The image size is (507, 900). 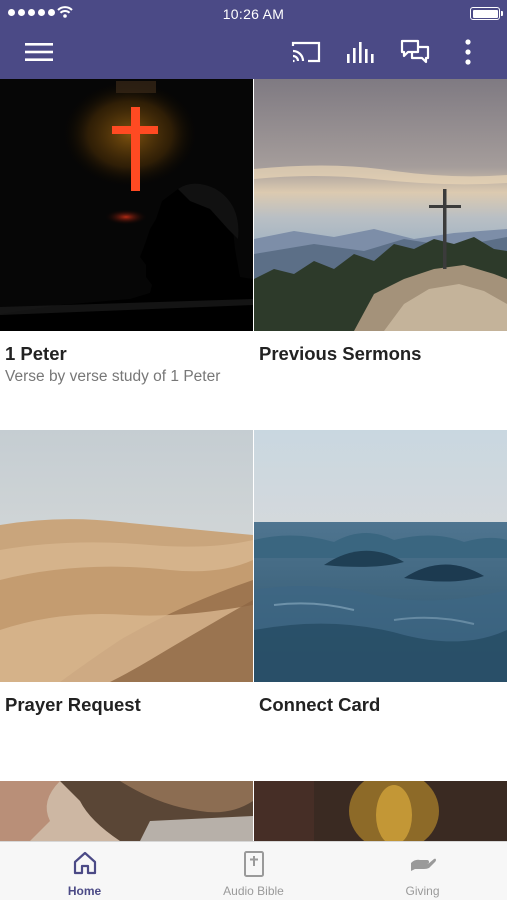 I want to click on status-bar: 10:26 AM, so click(x=253, y=14).